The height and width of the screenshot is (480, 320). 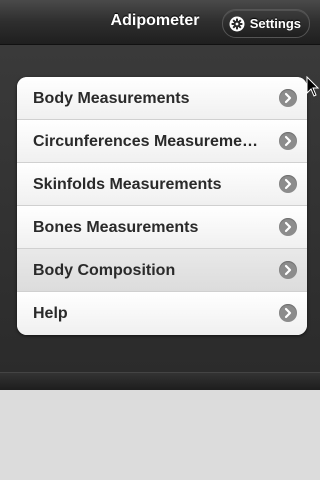 I want to click on menu-item-circunferences-measurements: Circunferences Measurements, so click(x=162, y=141).